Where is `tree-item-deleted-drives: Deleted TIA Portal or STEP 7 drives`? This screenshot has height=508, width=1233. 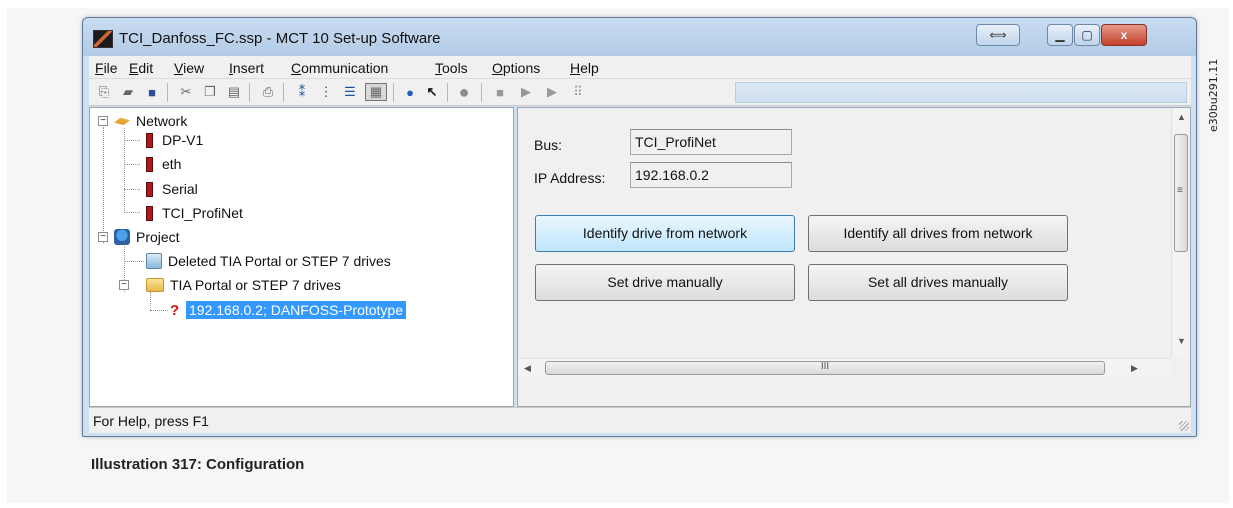 tree-item-deleted-drives: Deleted TIA Portal or STEP 7 drives is located at coordinates (268, 261).